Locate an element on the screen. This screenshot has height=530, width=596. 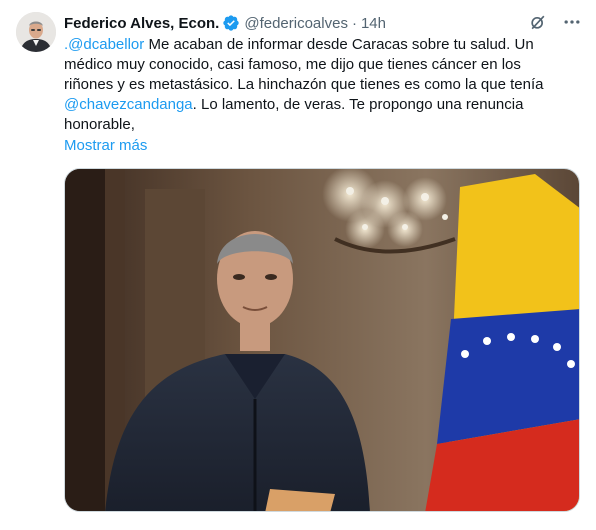
author-name: Federico Alves, Econ. is located at coordinates (141, 23).